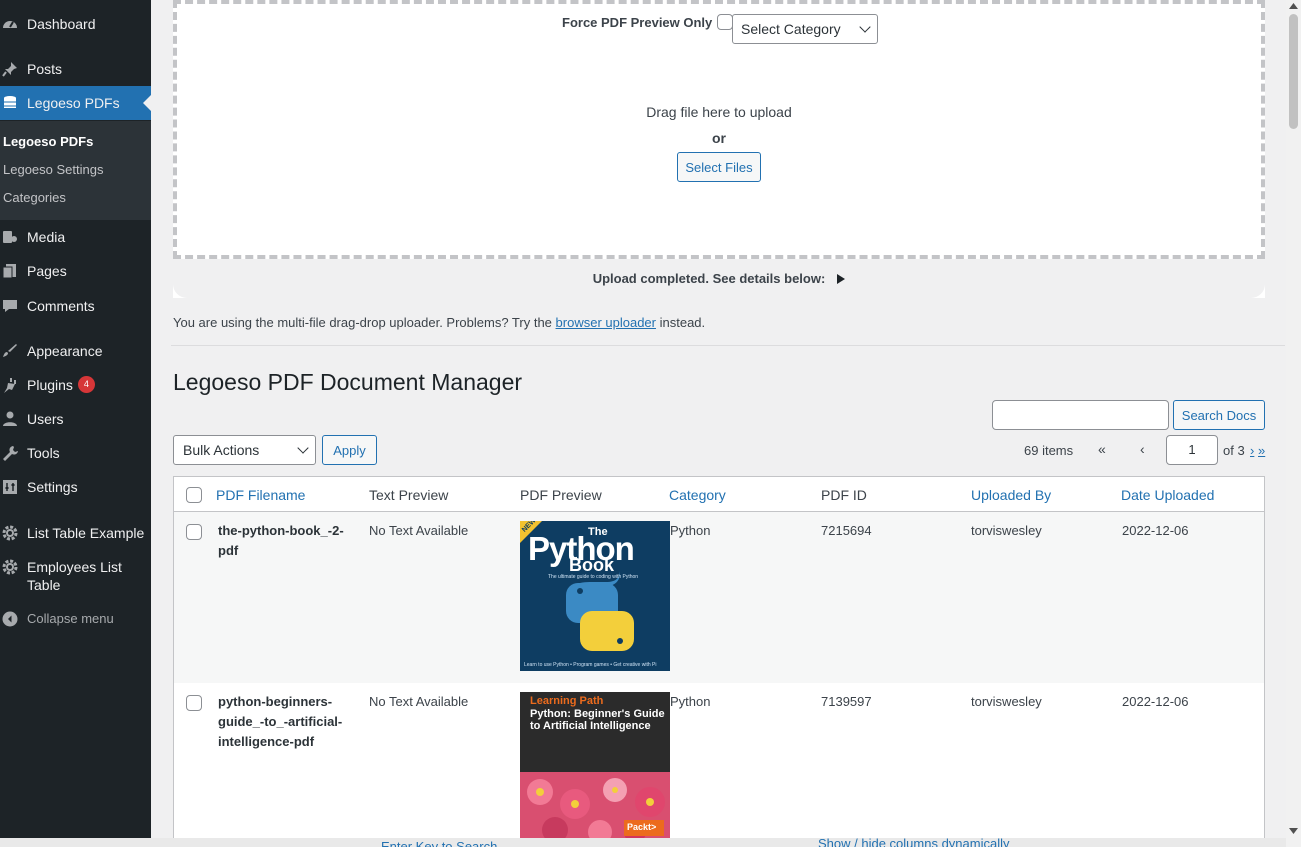 The image size is (1301, 847). What do you see at coordinates (1155, 530) in the screenshot?
I see `row-date-uploaded: 2022-12-06` at bounding box center [1155, 530].